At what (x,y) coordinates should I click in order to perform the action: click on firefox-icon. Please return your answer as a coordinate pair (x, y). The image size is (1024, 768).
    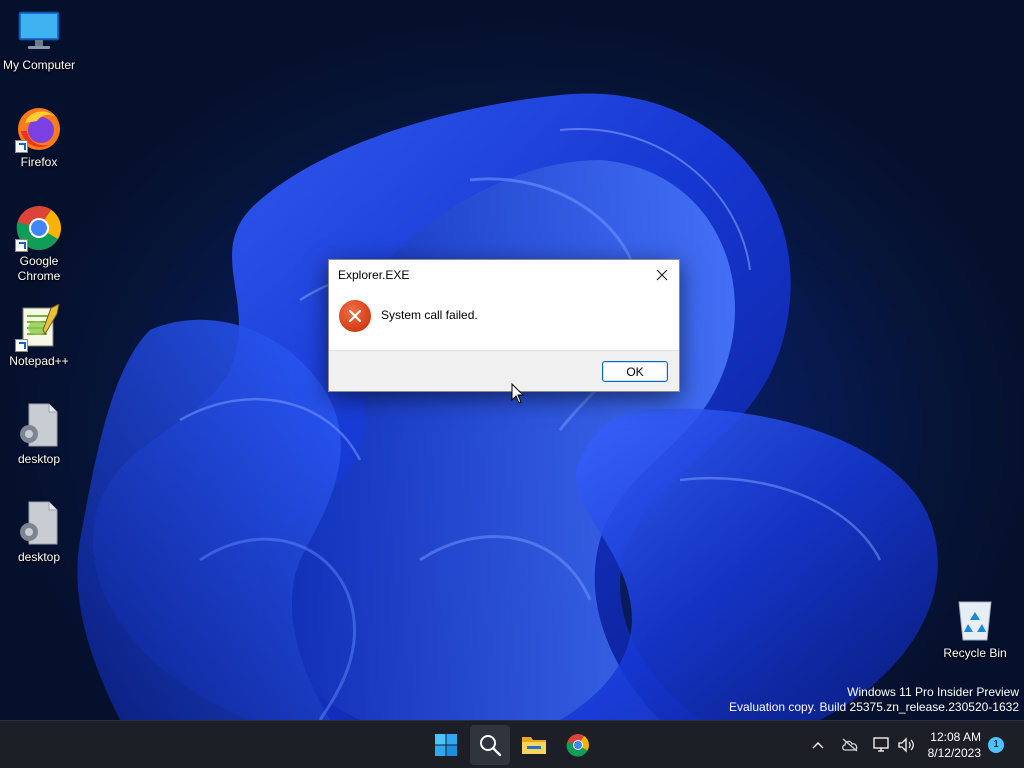
    Looking at the image, I should click on (39, 129).